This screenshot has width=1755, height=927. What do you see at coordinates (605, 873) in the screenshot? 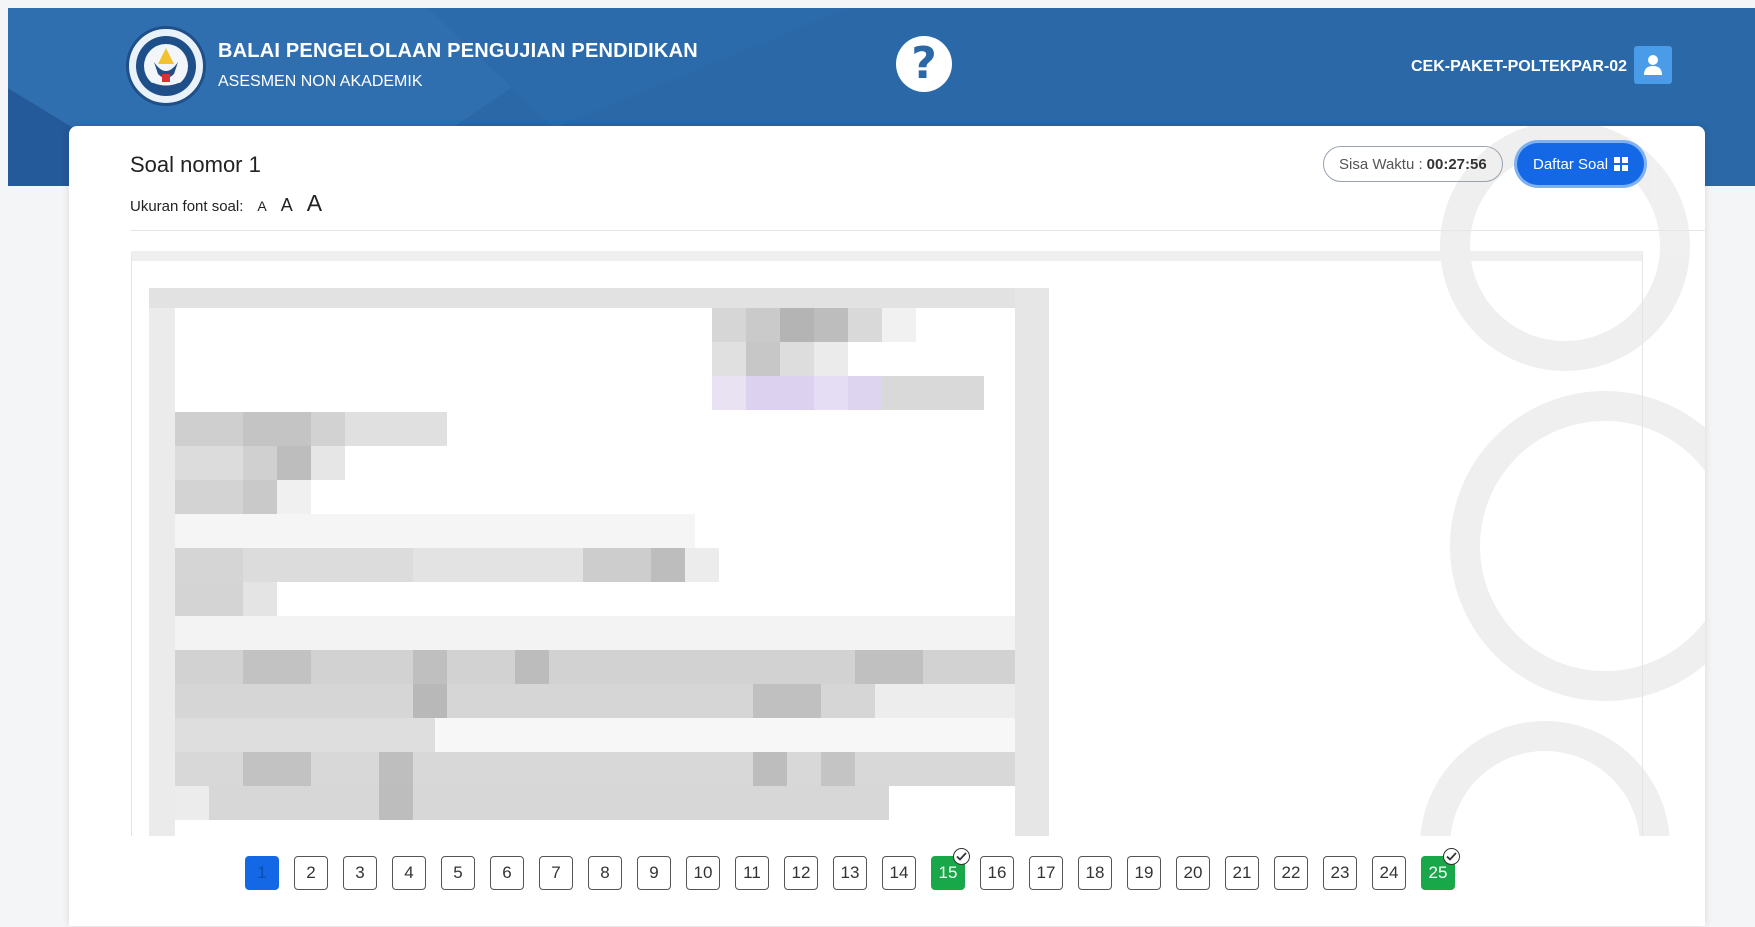
I see `question-nav-button-8: 8` at bounding box center [605, 873].